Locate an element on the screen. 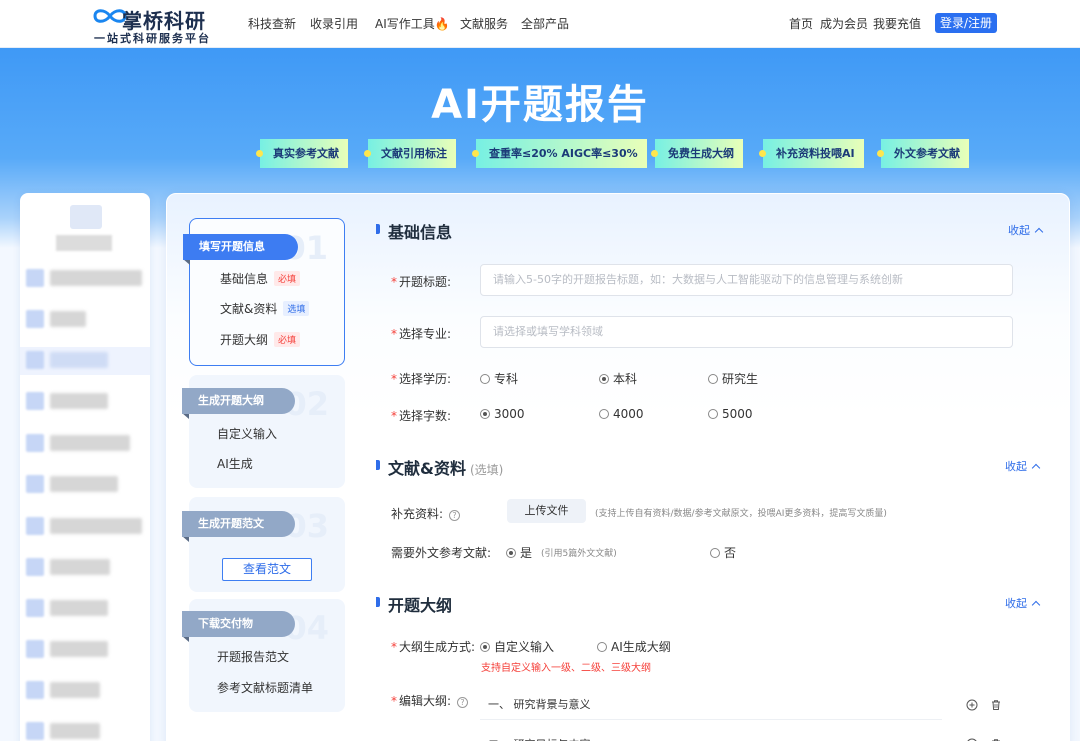  words-radio-5000: 5000 is located at coordinates (730, 414).